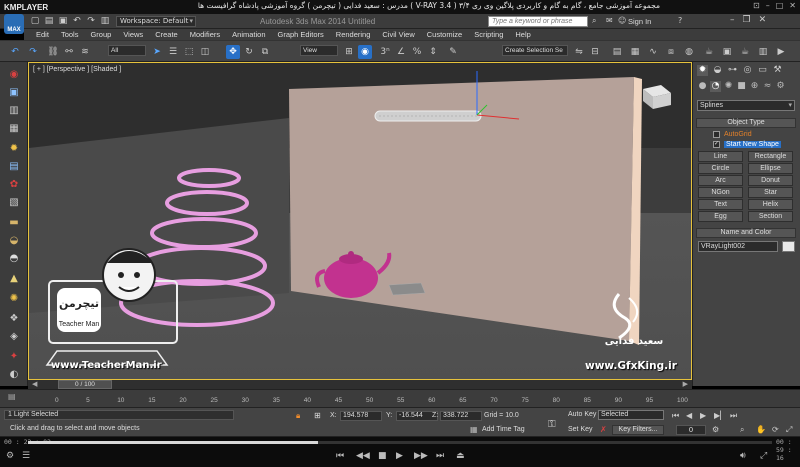 The width and height of the screenshot is (800, 467). I want to click on menu-edit: Edit, so click(42, 34).